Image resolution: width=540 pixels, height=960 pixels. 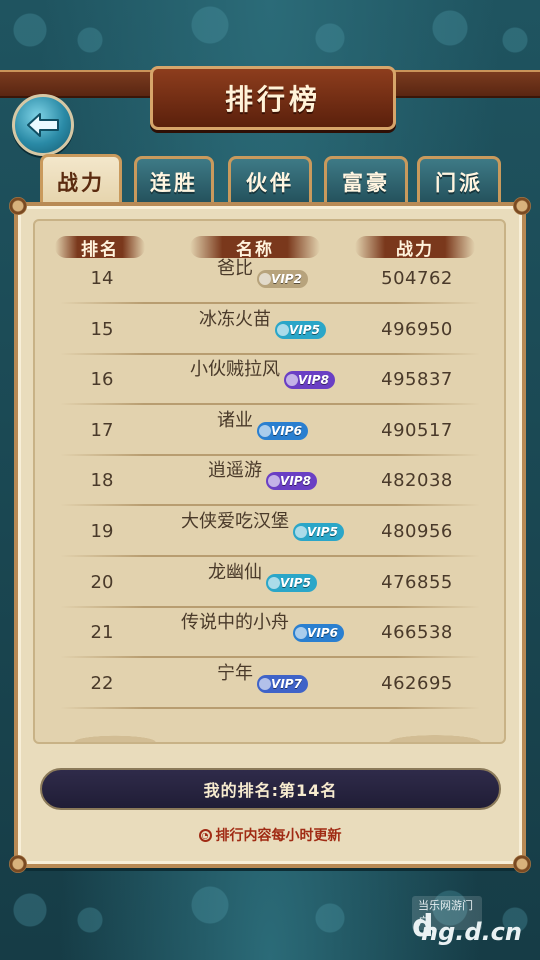 I want to click on row-divider, so click(x=270, y=707).